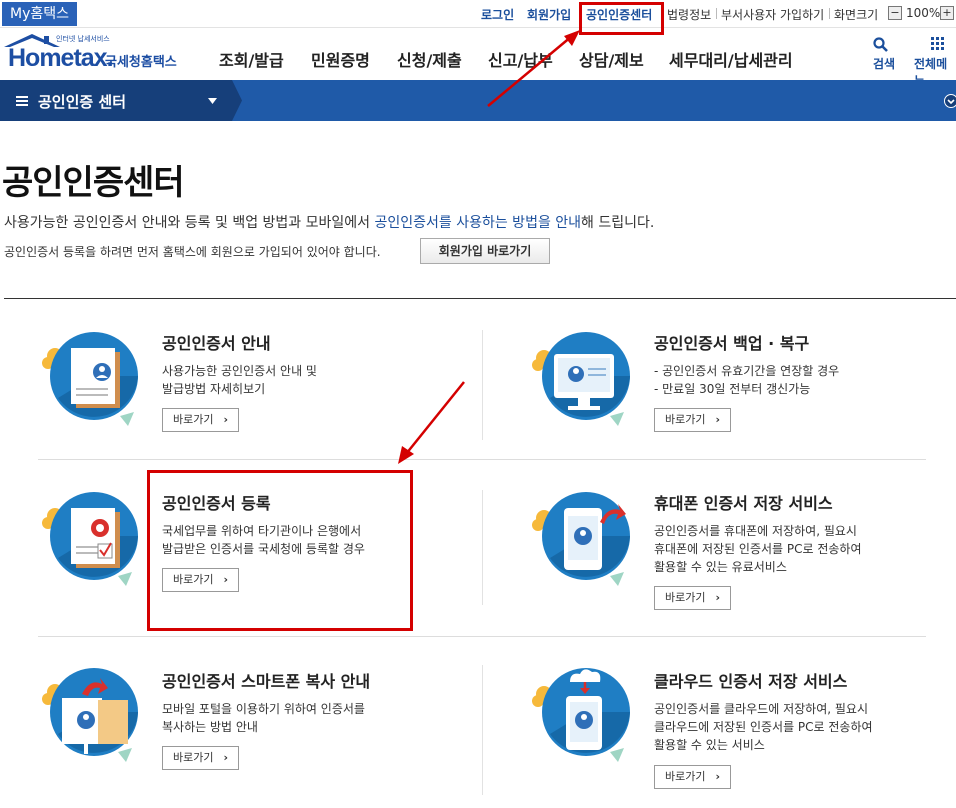  Describe the element at coordinates (90, 715) in the screenshot. I see `smartphone-copy-icon` at that location.